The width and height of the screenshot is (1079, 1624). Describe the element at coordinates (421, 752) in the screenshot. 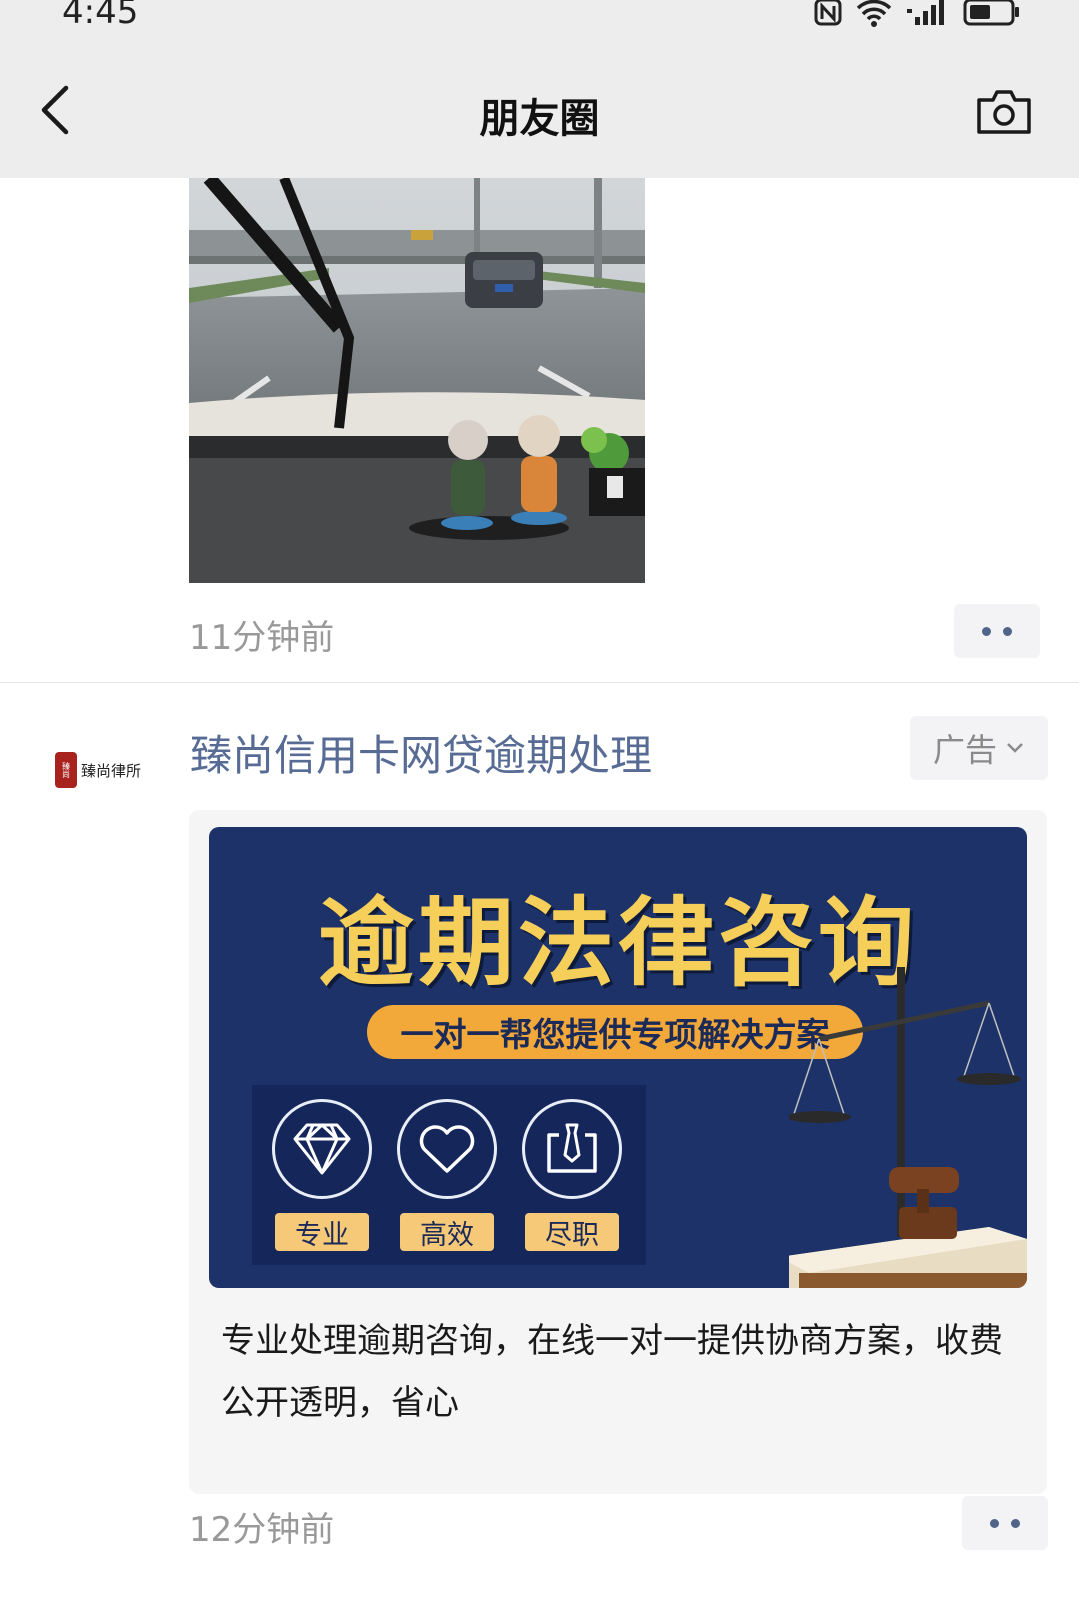

I see `advertiser-name: 臻尚信用卡网贷逾期处理` at that location.